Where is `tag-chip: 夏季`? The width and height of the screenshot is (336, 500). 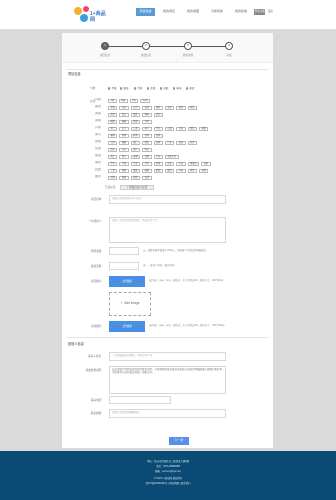 tag-chip: 夏季 is located at coordinates (124, 136).